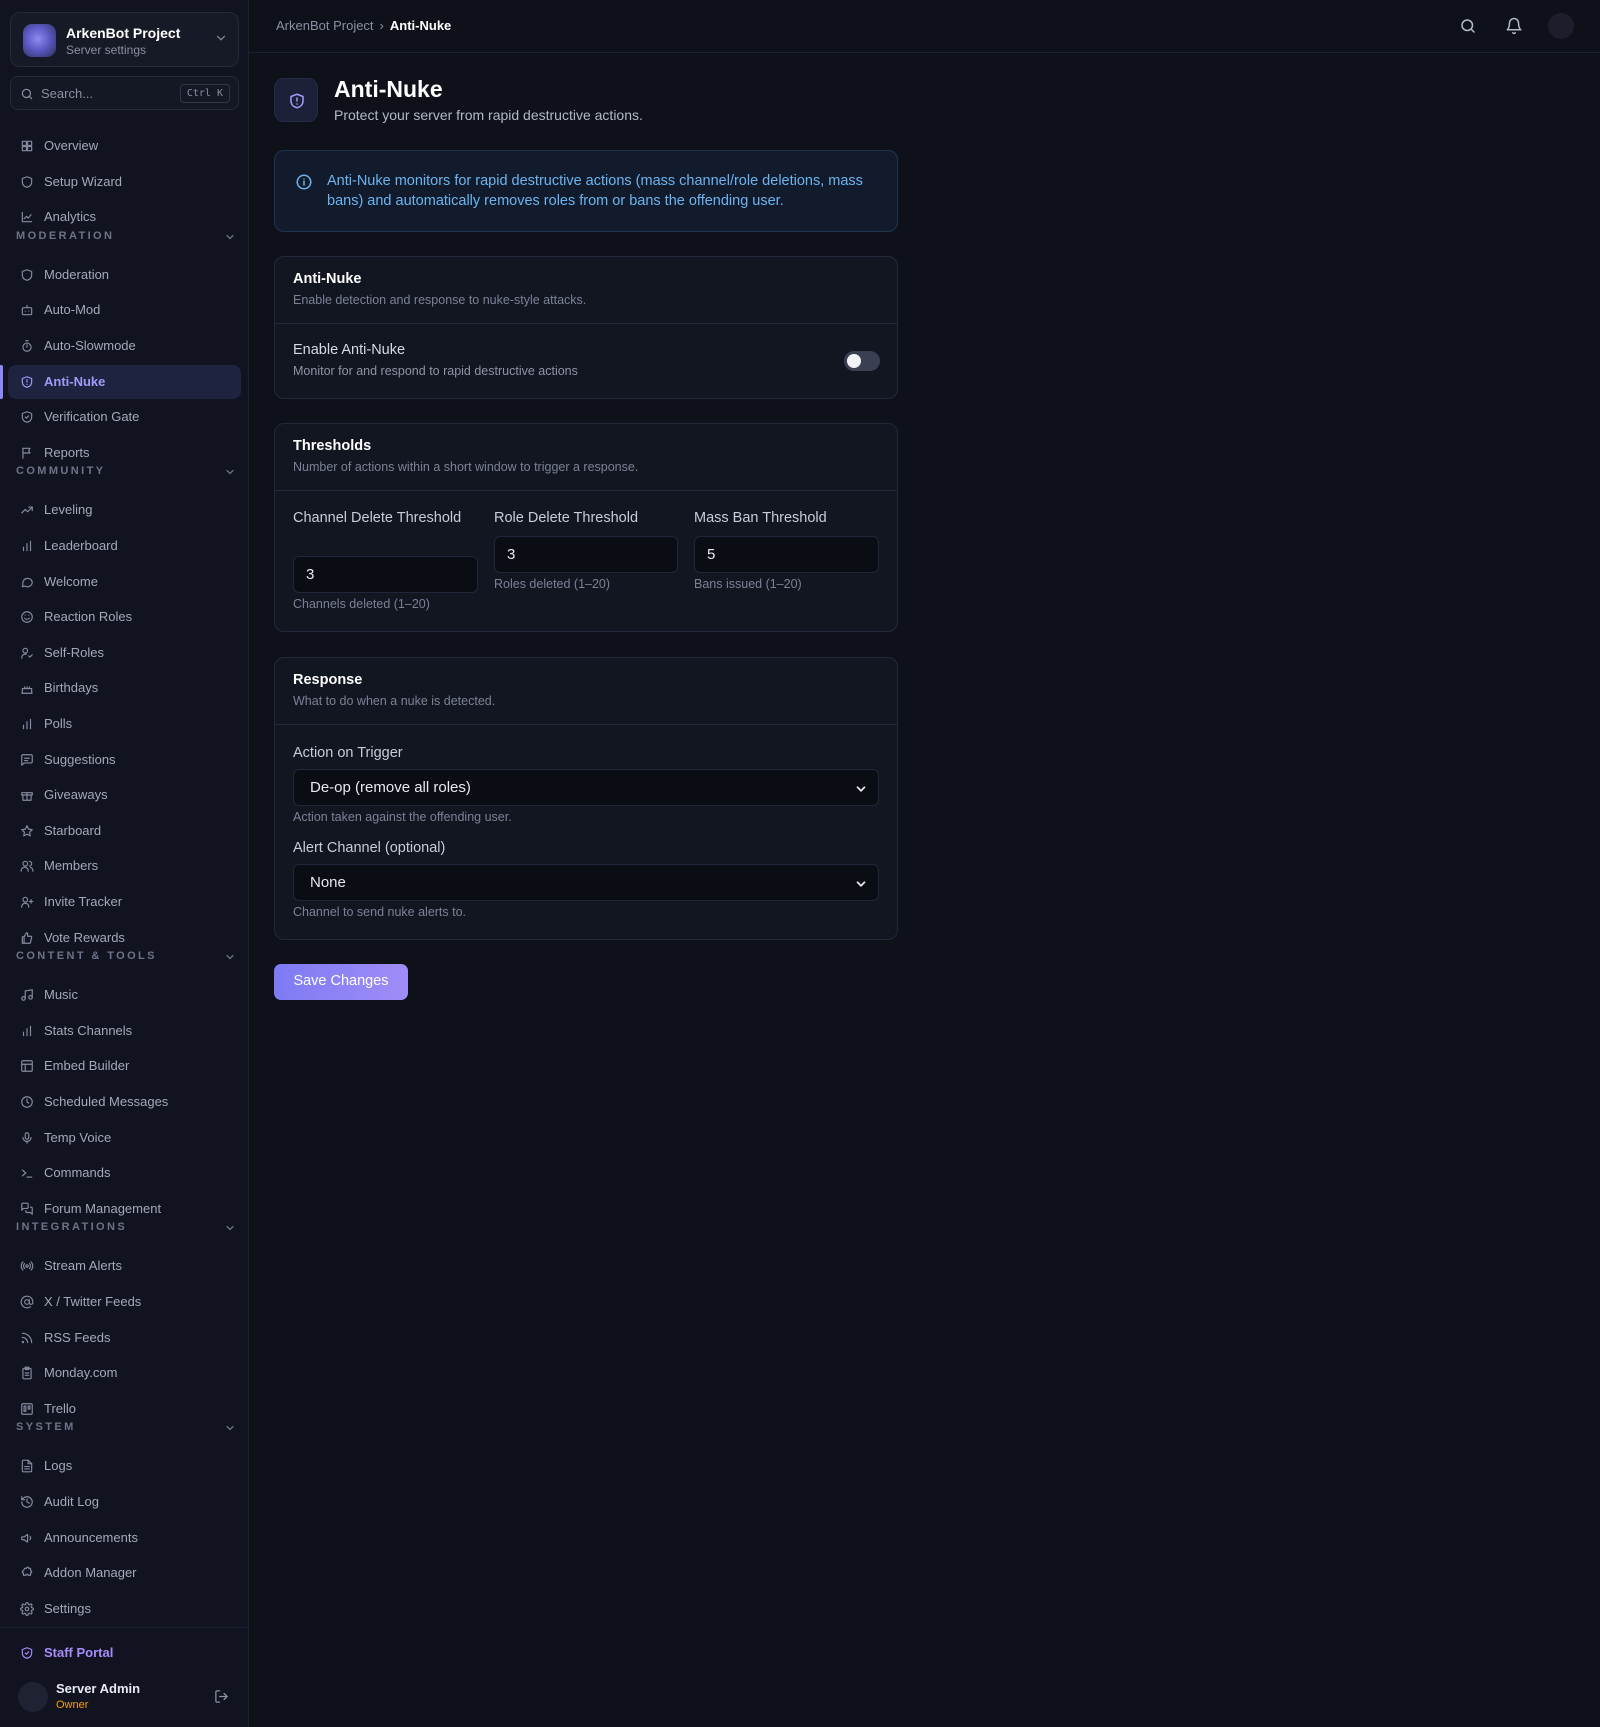  Describe the element at coordinates (27, 690) in the screenshot. I see `cake-icon` at that location.